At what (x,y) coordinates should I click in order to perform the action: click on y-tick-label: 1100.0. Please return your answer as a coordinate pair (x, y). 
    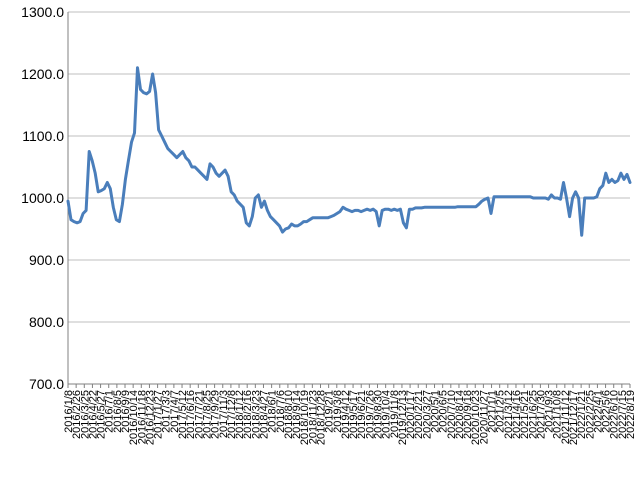
    Looking at the image, I should click on (43, 136).